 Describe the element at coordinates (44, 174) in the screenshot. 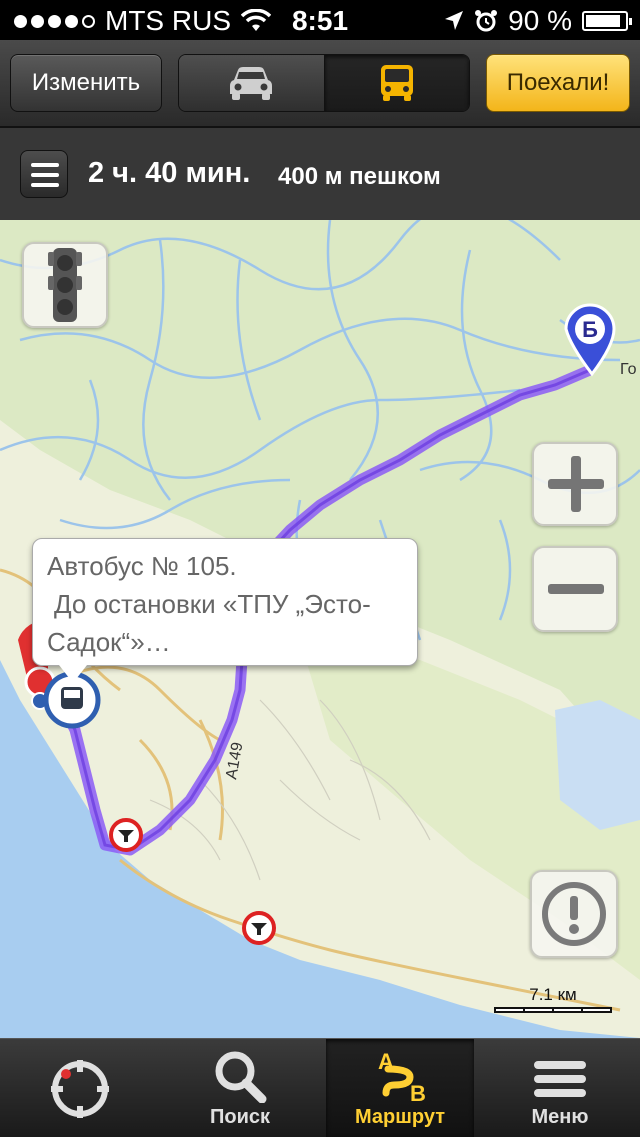

I see `route-list-button` at that location.